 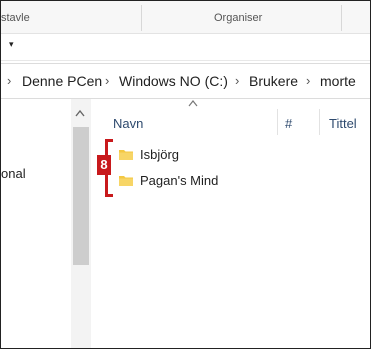 I want to click on column-header-name: Navn, so click(x=128, y=123).